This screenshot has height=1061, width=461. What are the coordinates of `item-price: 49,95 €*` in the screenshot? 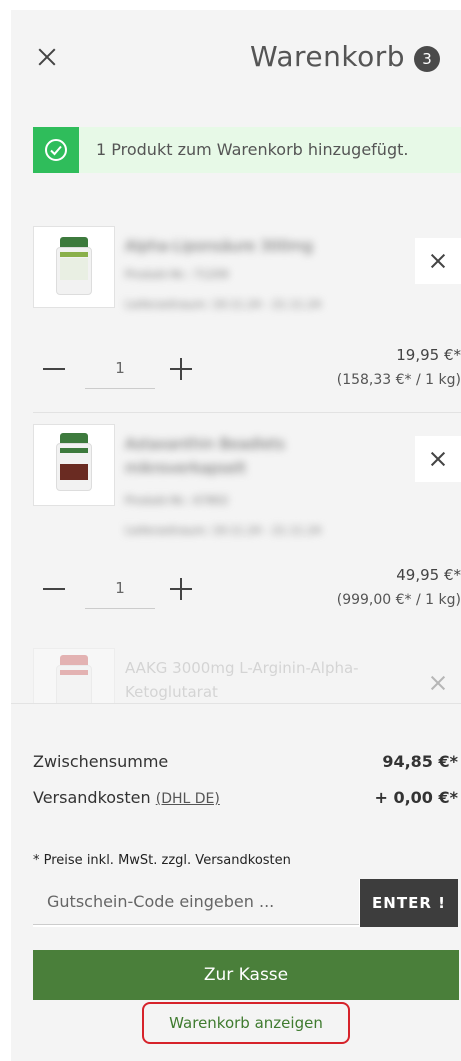 It's located at (428, 575).